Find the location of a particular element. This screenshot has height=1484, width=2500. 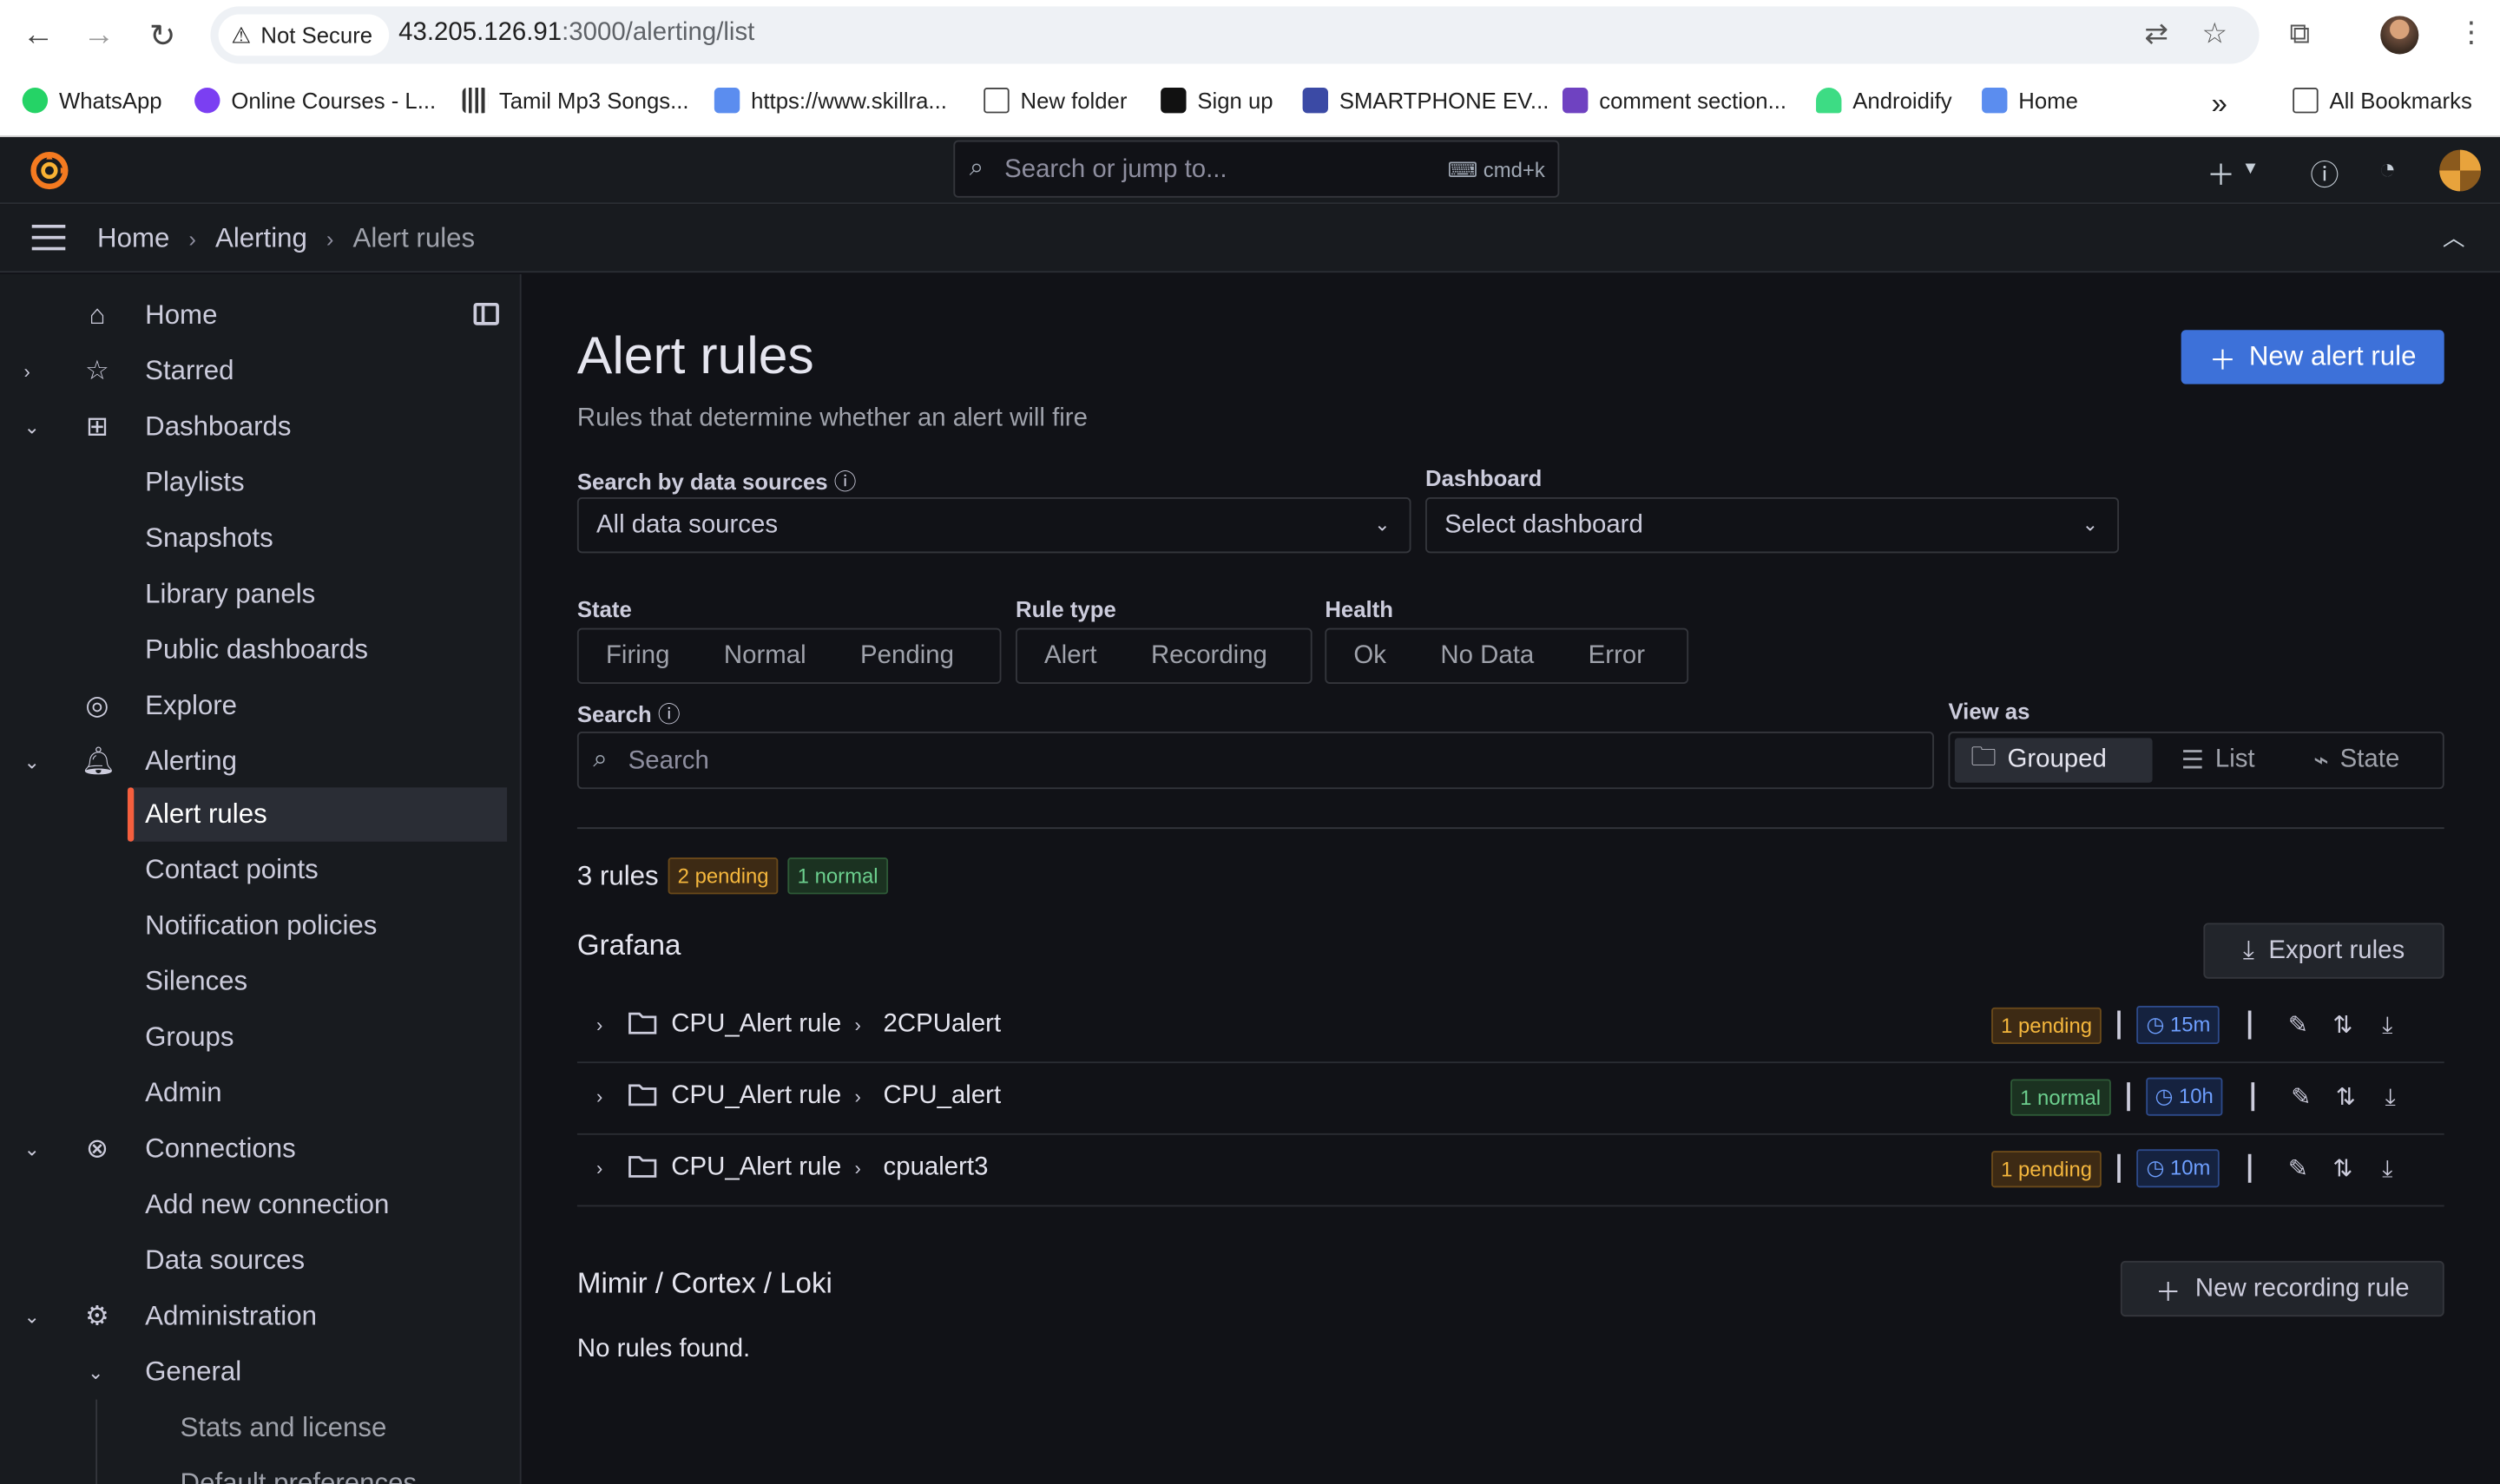

bookmark-item: New folder is located at coordinates (1055, 101).